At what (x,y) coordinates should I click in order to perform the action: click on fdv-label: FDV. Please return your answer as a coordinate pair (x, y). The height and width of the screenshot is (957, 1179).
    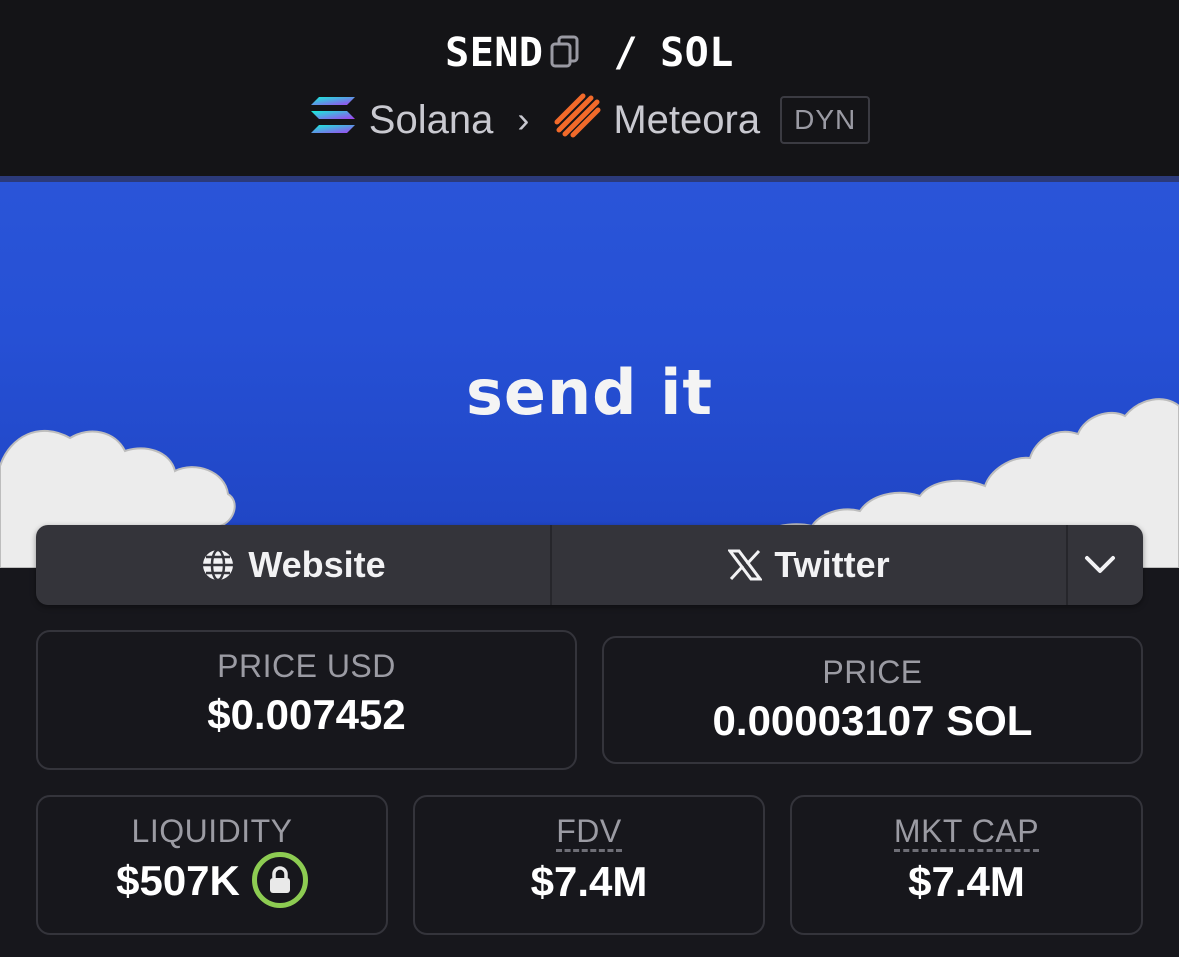
    Looking at the image, I should click on (589, 833).